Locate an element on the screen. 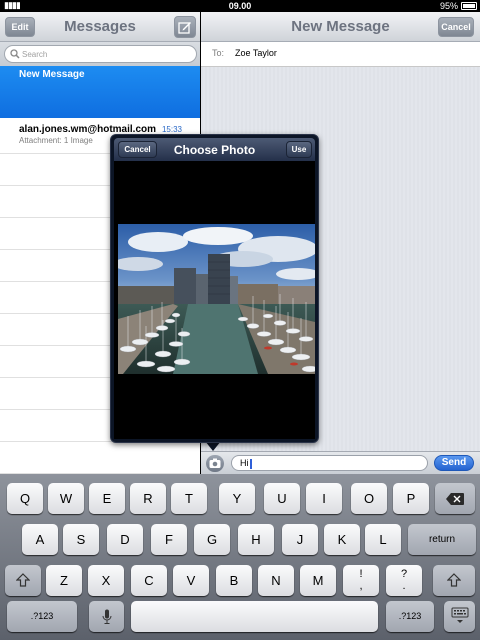  key-c: C is located at coordinates (149, 580).